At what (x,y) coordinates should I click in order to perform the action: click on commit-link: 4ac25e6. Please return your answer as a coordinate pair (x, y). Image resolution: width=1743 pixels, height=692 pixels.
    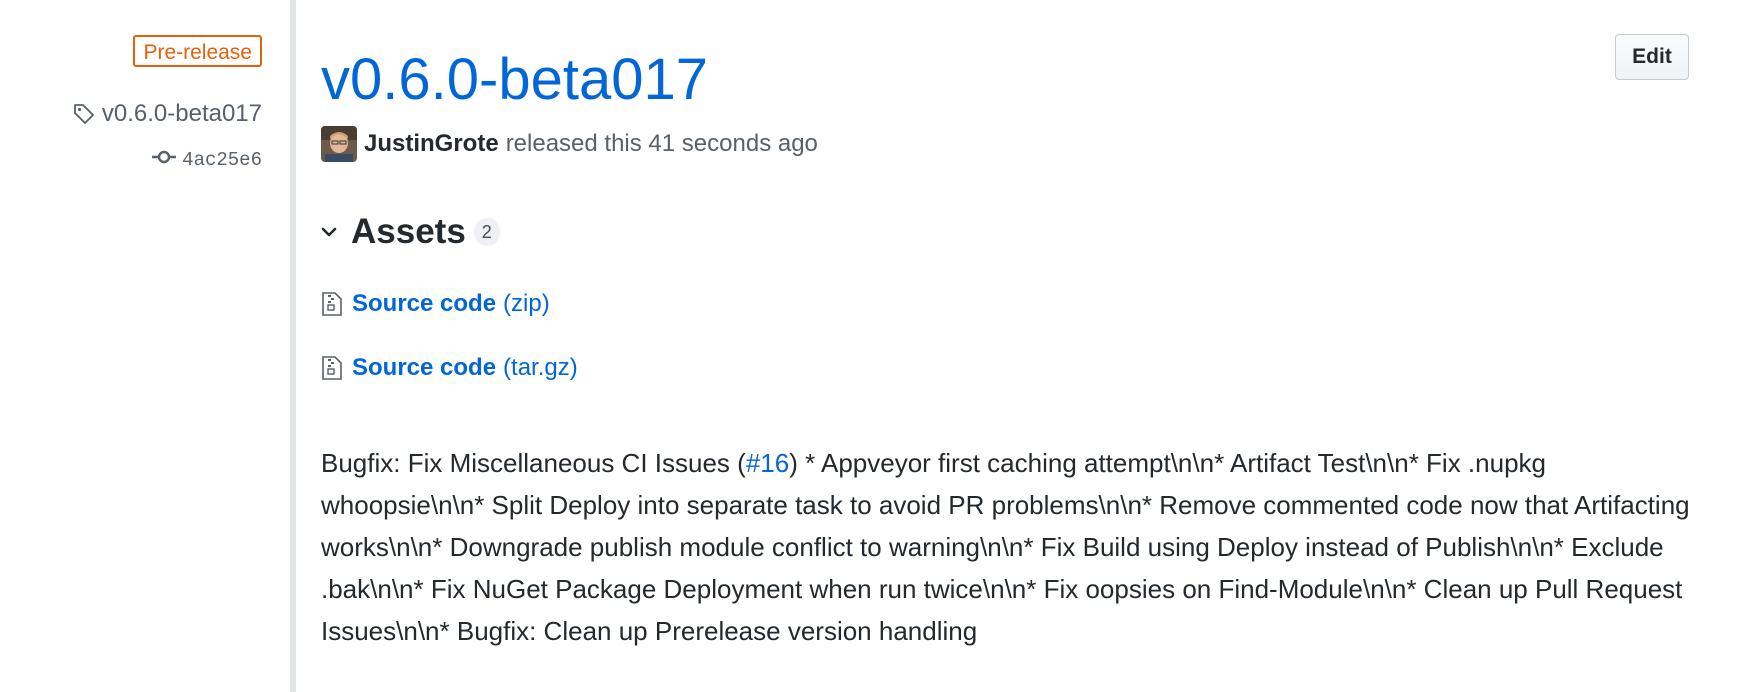
    Looking at the image, I should click on (207, 160).